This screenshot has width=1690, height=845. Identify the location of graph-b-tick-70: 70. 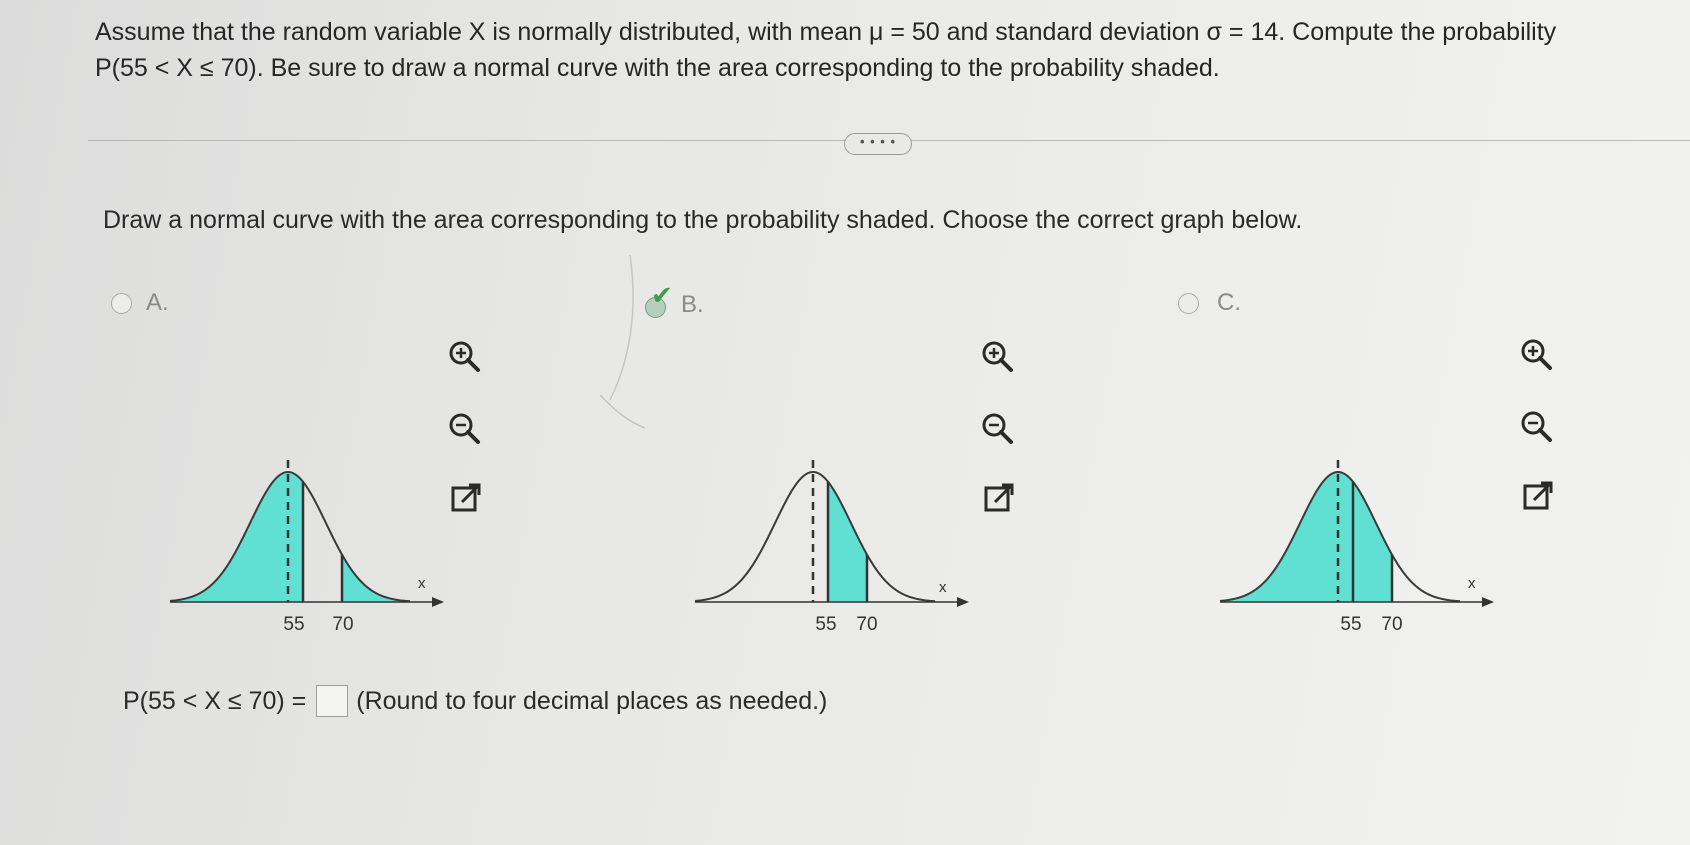
(866, 624).